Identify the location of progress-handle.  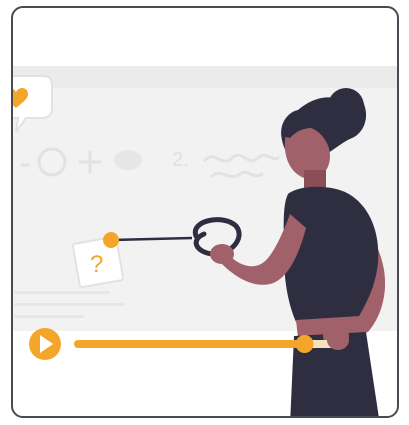
(304, 344).